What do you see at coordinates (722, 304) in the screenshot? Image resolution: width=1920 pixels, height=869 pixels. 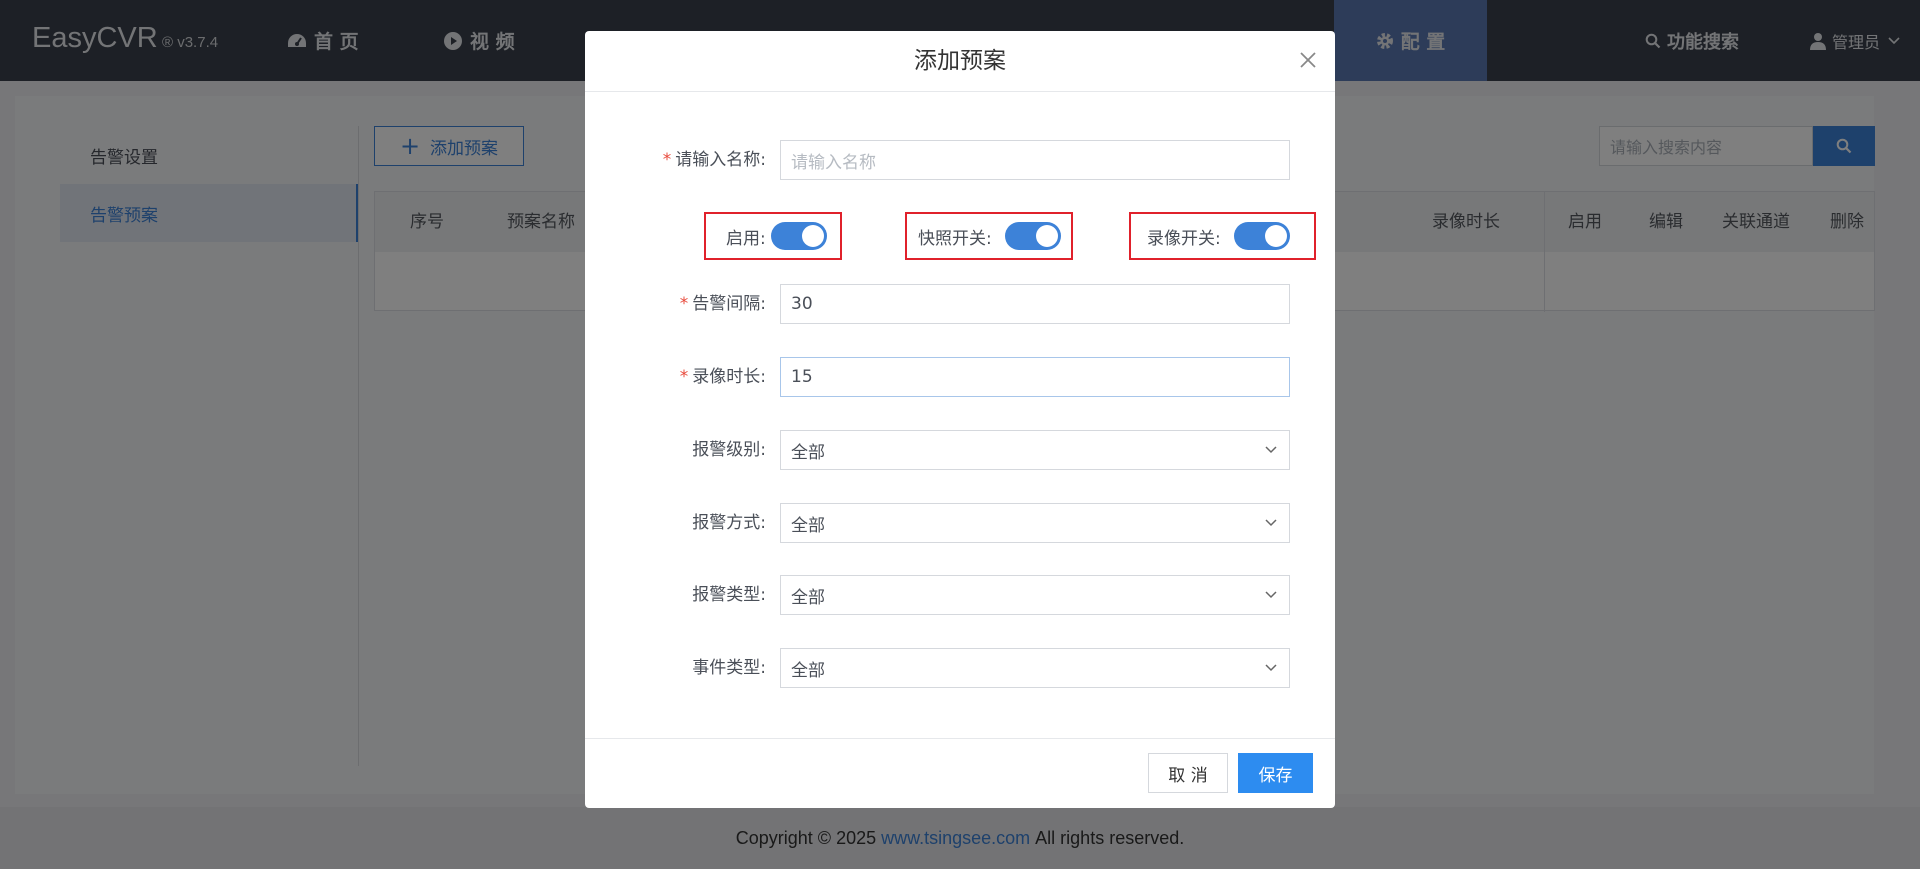 I see `interval-label: * 告警间隔:` at bounding box center [722, 304].